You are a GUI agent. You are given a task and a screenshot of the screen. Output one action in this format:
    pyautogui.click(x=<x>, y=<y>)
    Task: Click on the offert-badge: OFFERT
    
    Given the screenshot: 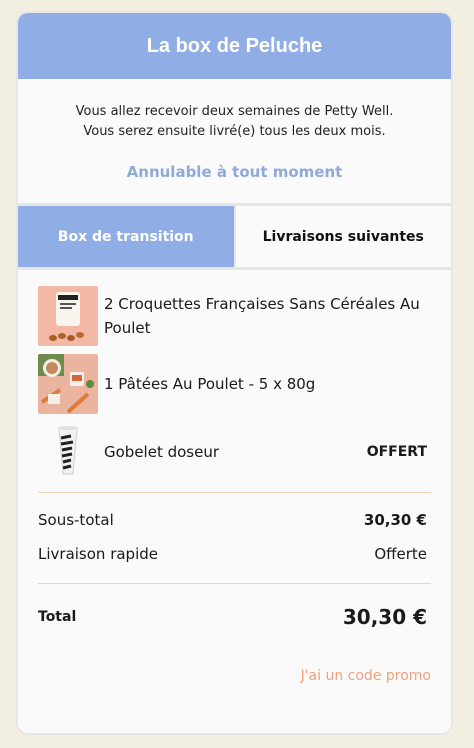 What is the action you would take?
    pyautogui.click(x=396, y=452)
    